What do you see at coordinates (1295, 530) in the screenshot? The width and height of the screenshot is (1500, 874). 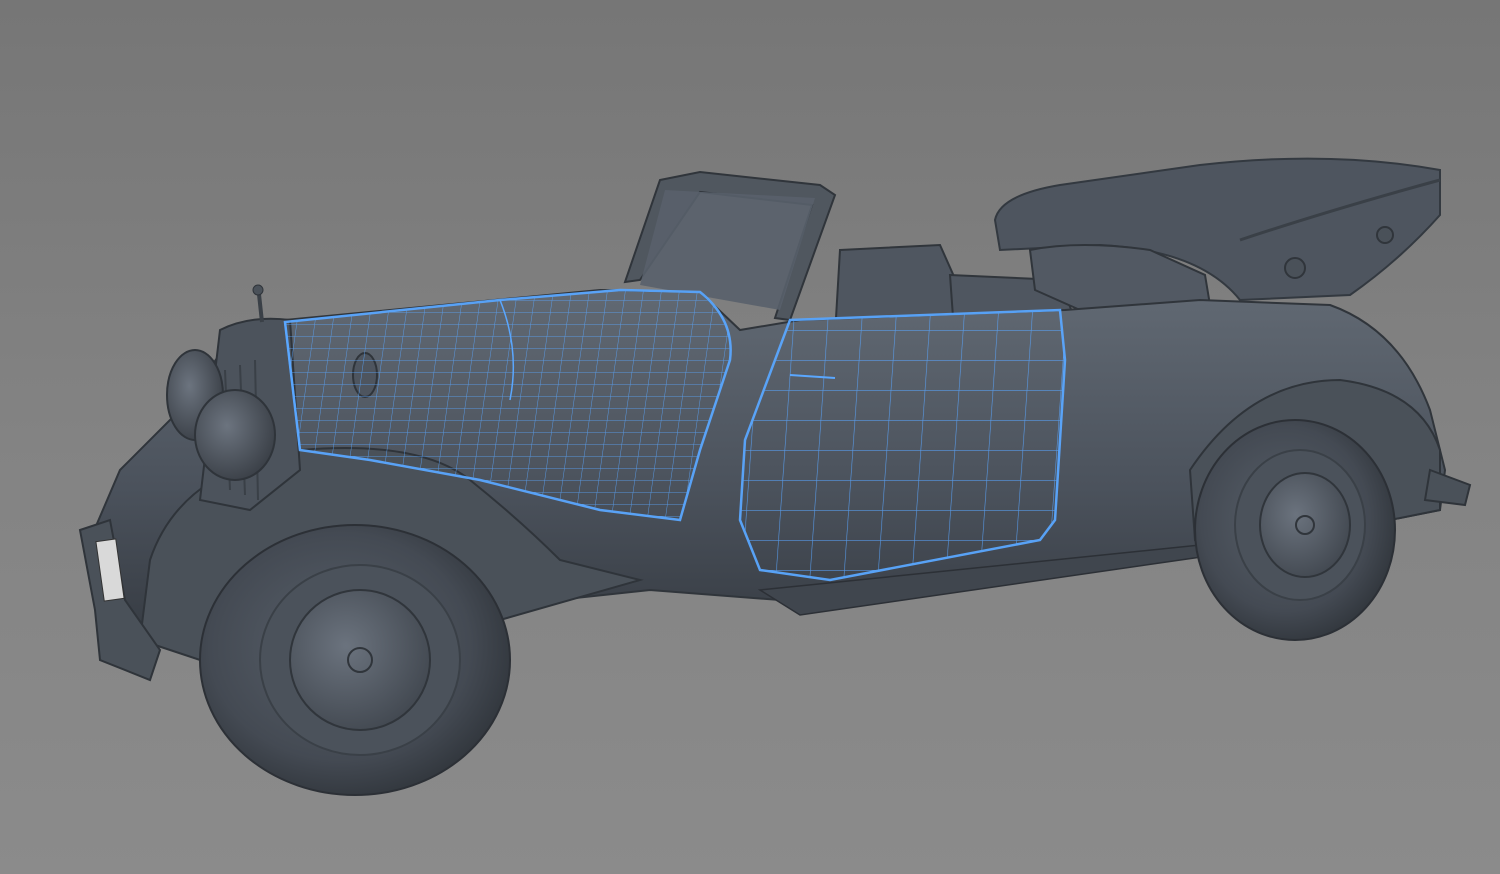 I see `rear-wheel` at bounding box center [1295, 530].